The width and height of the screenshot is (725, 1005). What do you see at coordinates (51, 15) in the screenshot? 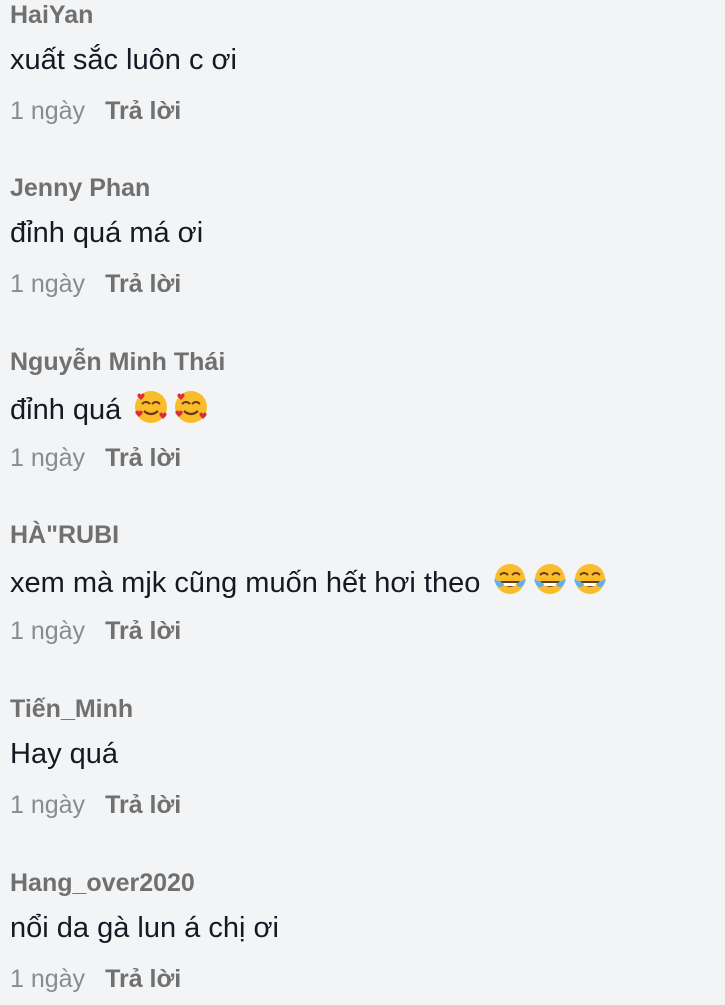
I see `comment-username: HaiYan` at bounding box center [51, 15].